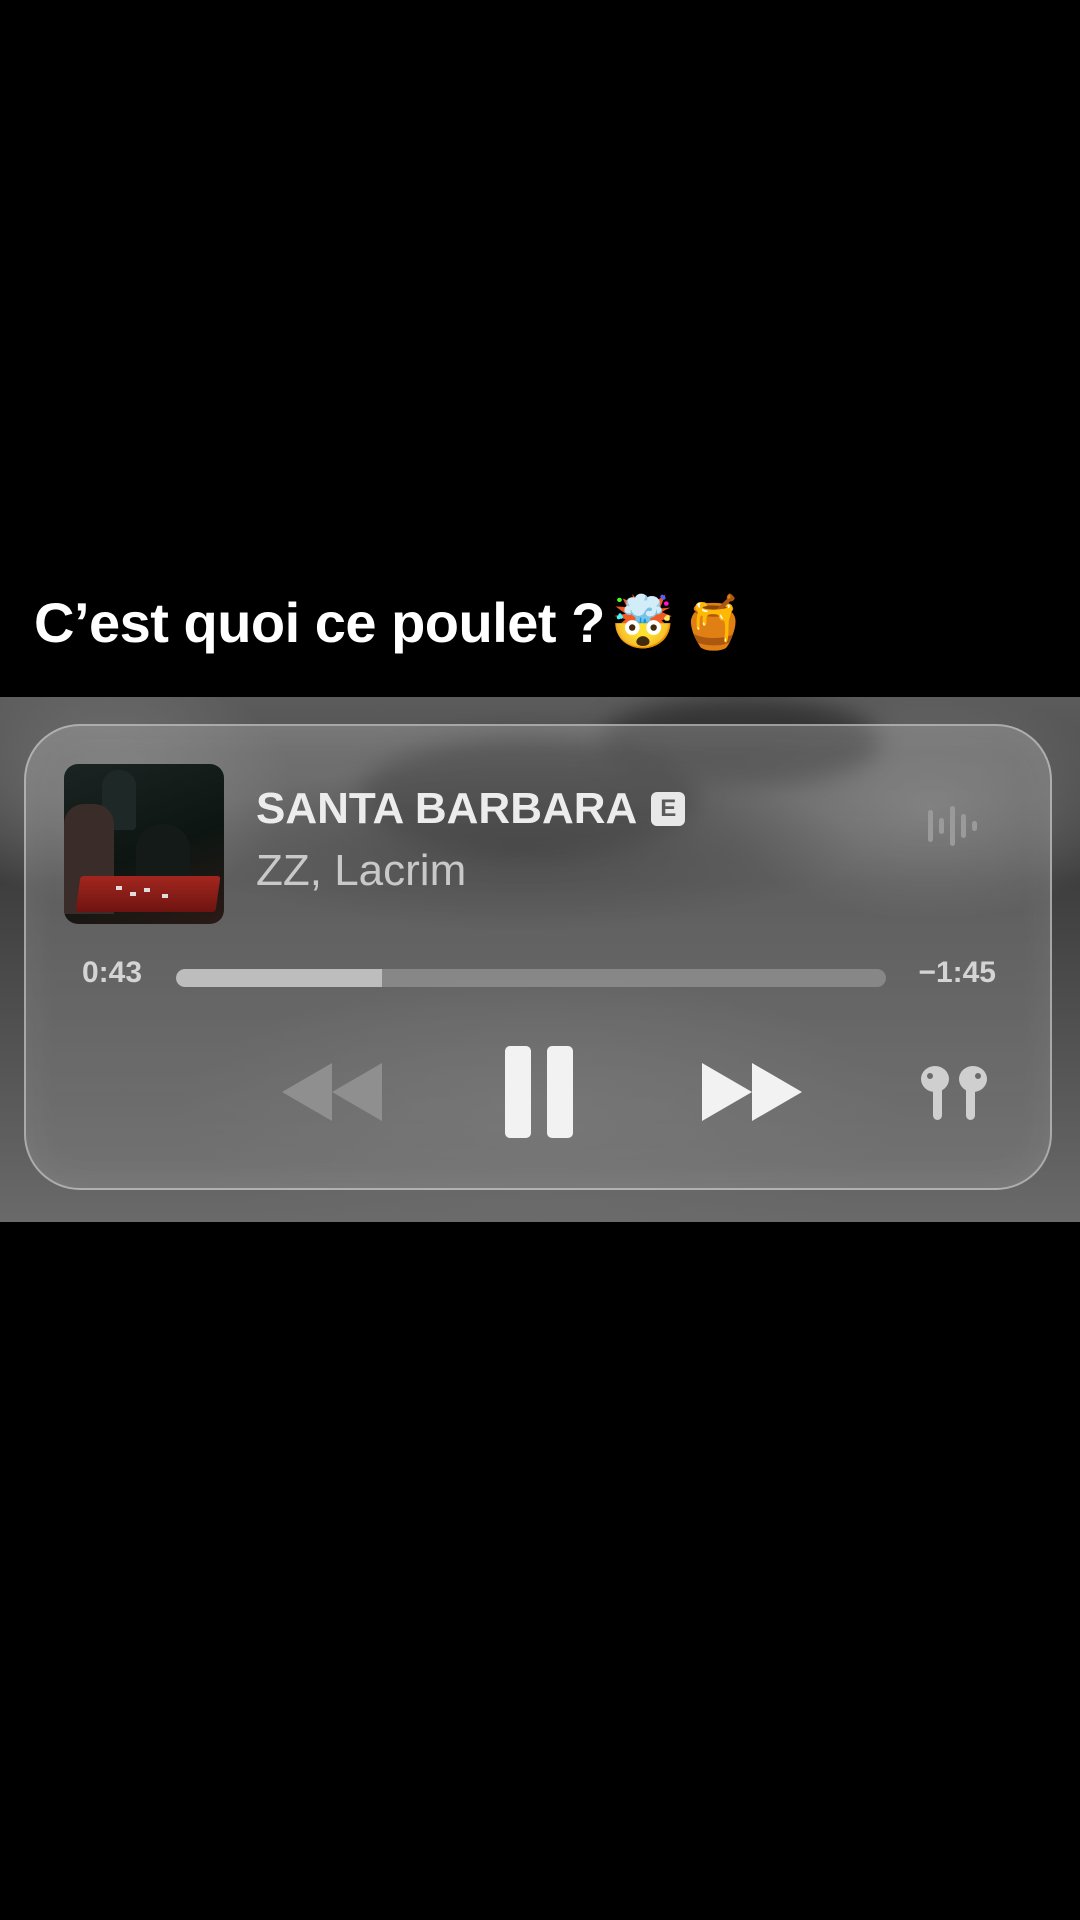  I want to click on elapsed-time: 0:43, so click(112, 972).